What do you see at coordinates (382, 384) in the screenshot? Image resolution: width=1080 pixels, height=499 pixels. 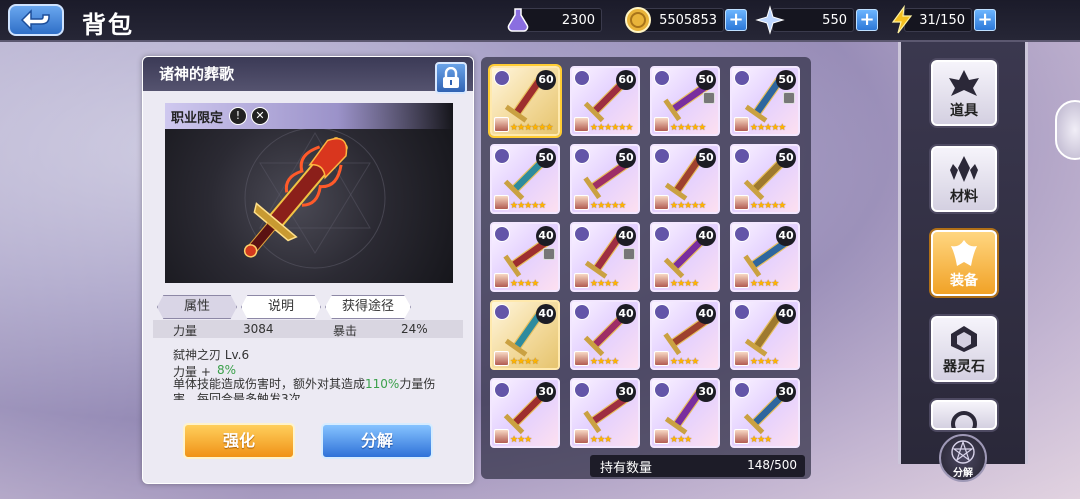 I see `desc-percent: 110%` at bounding box center [382, 384].